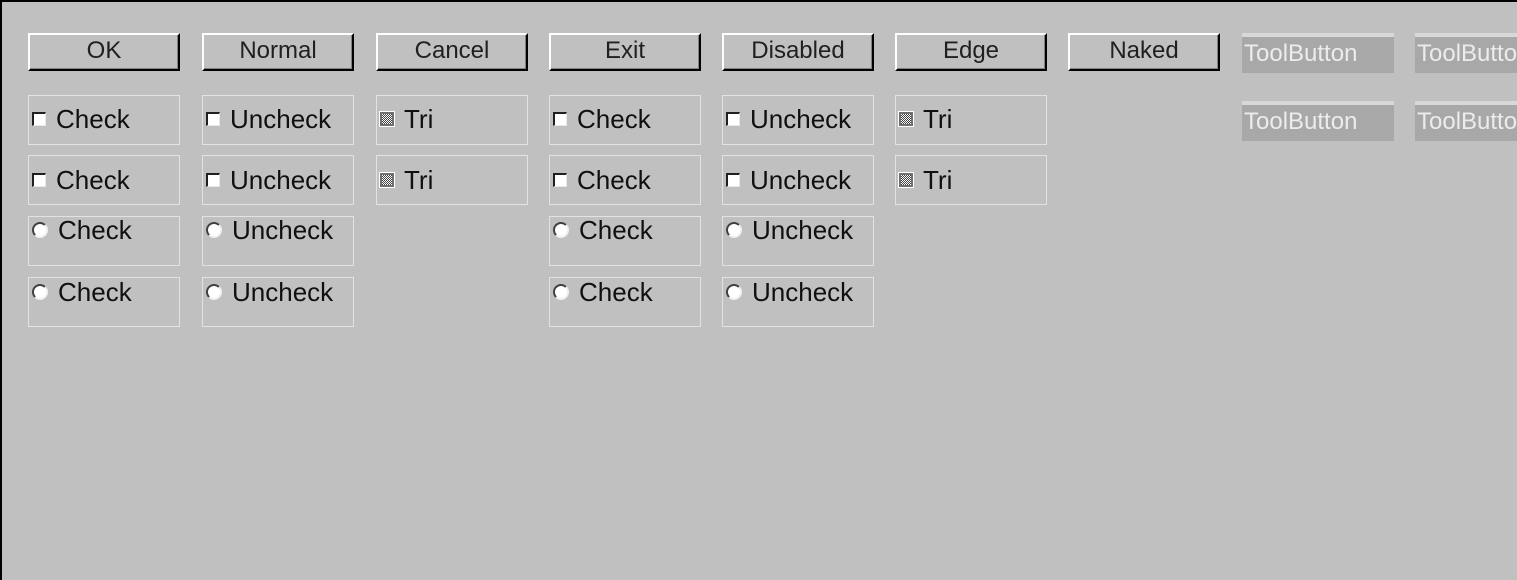  I want to click on naked-button: Naked, so click(1144, 52).